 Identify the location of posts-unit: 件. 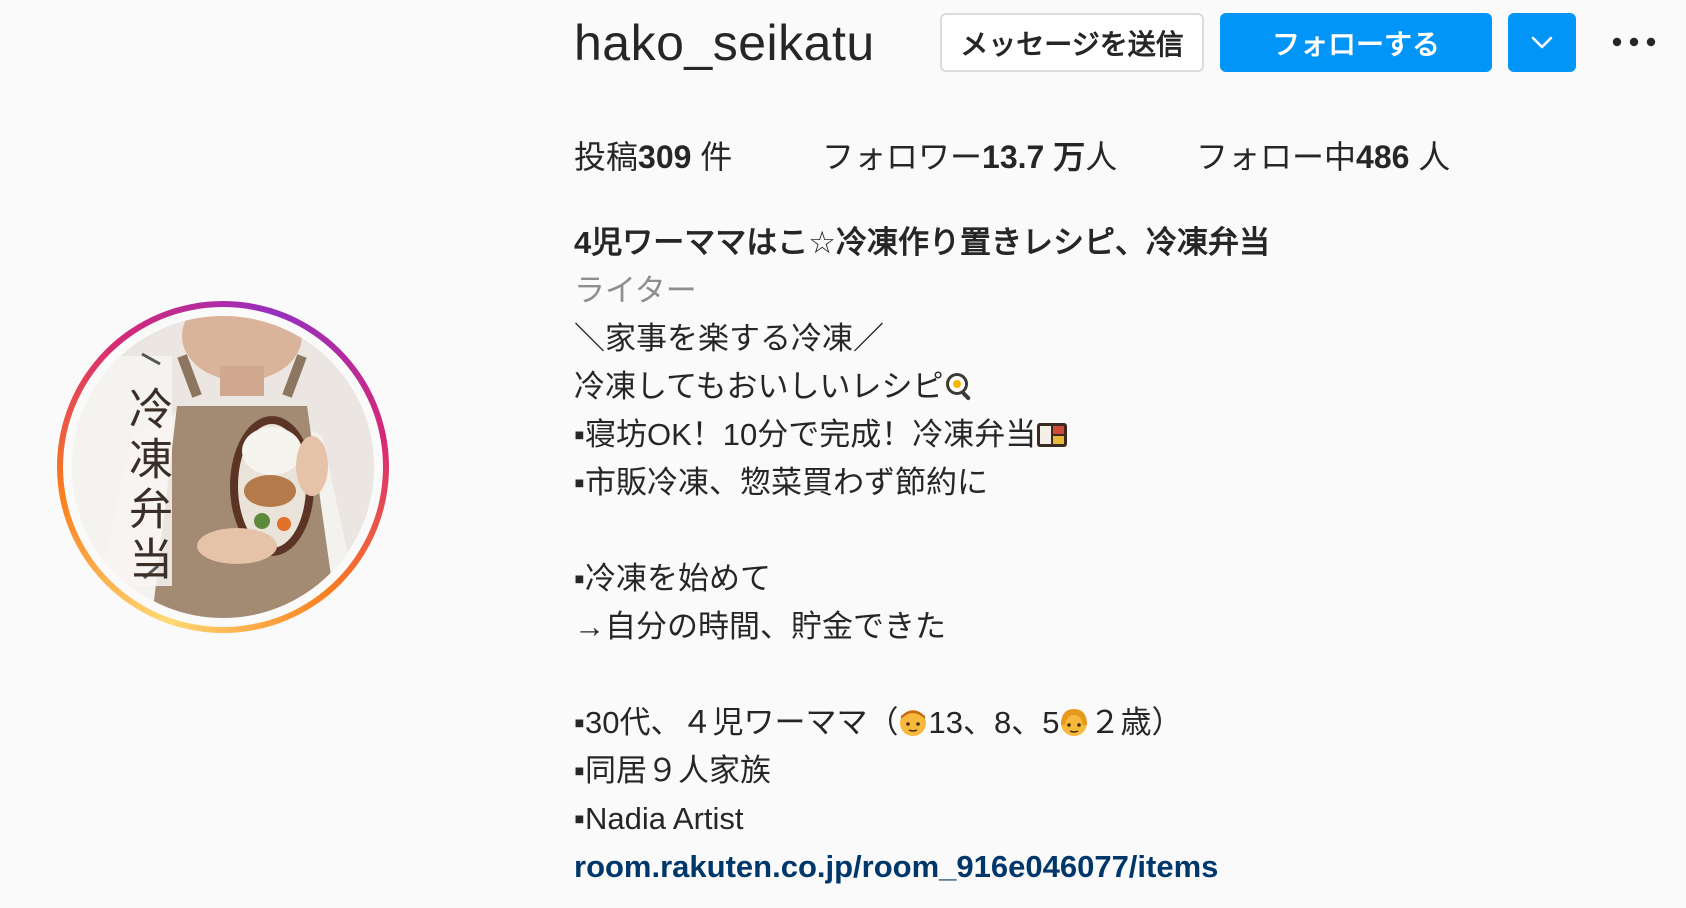
(712, 157).